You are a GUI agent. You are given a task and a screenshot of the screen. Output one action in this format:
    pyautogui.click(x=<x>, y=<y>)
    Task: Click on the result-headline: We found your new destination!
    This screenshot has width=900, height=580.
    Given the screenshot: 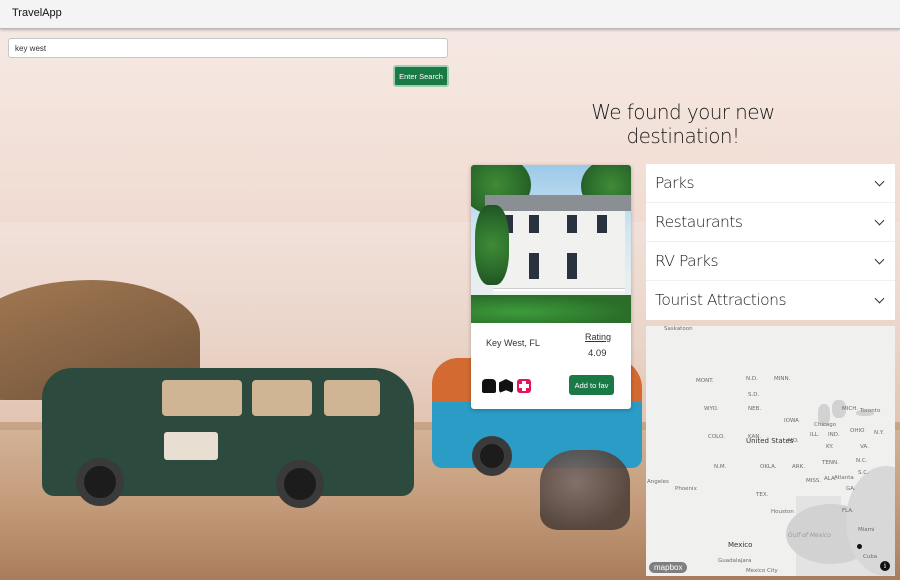 What is the action you would take?
    pyautogui.click(x=683, y=124)
    